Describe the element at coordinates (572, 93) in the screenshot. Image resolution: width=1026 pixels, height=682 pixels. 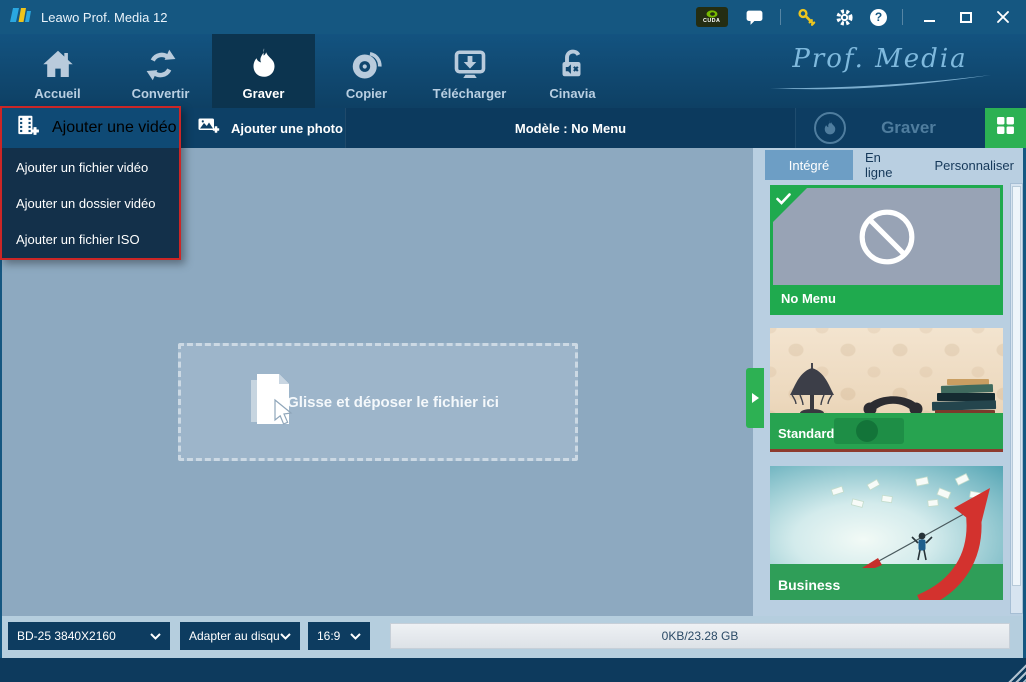
I see `nav-tab-label: Cinavia` at that location.